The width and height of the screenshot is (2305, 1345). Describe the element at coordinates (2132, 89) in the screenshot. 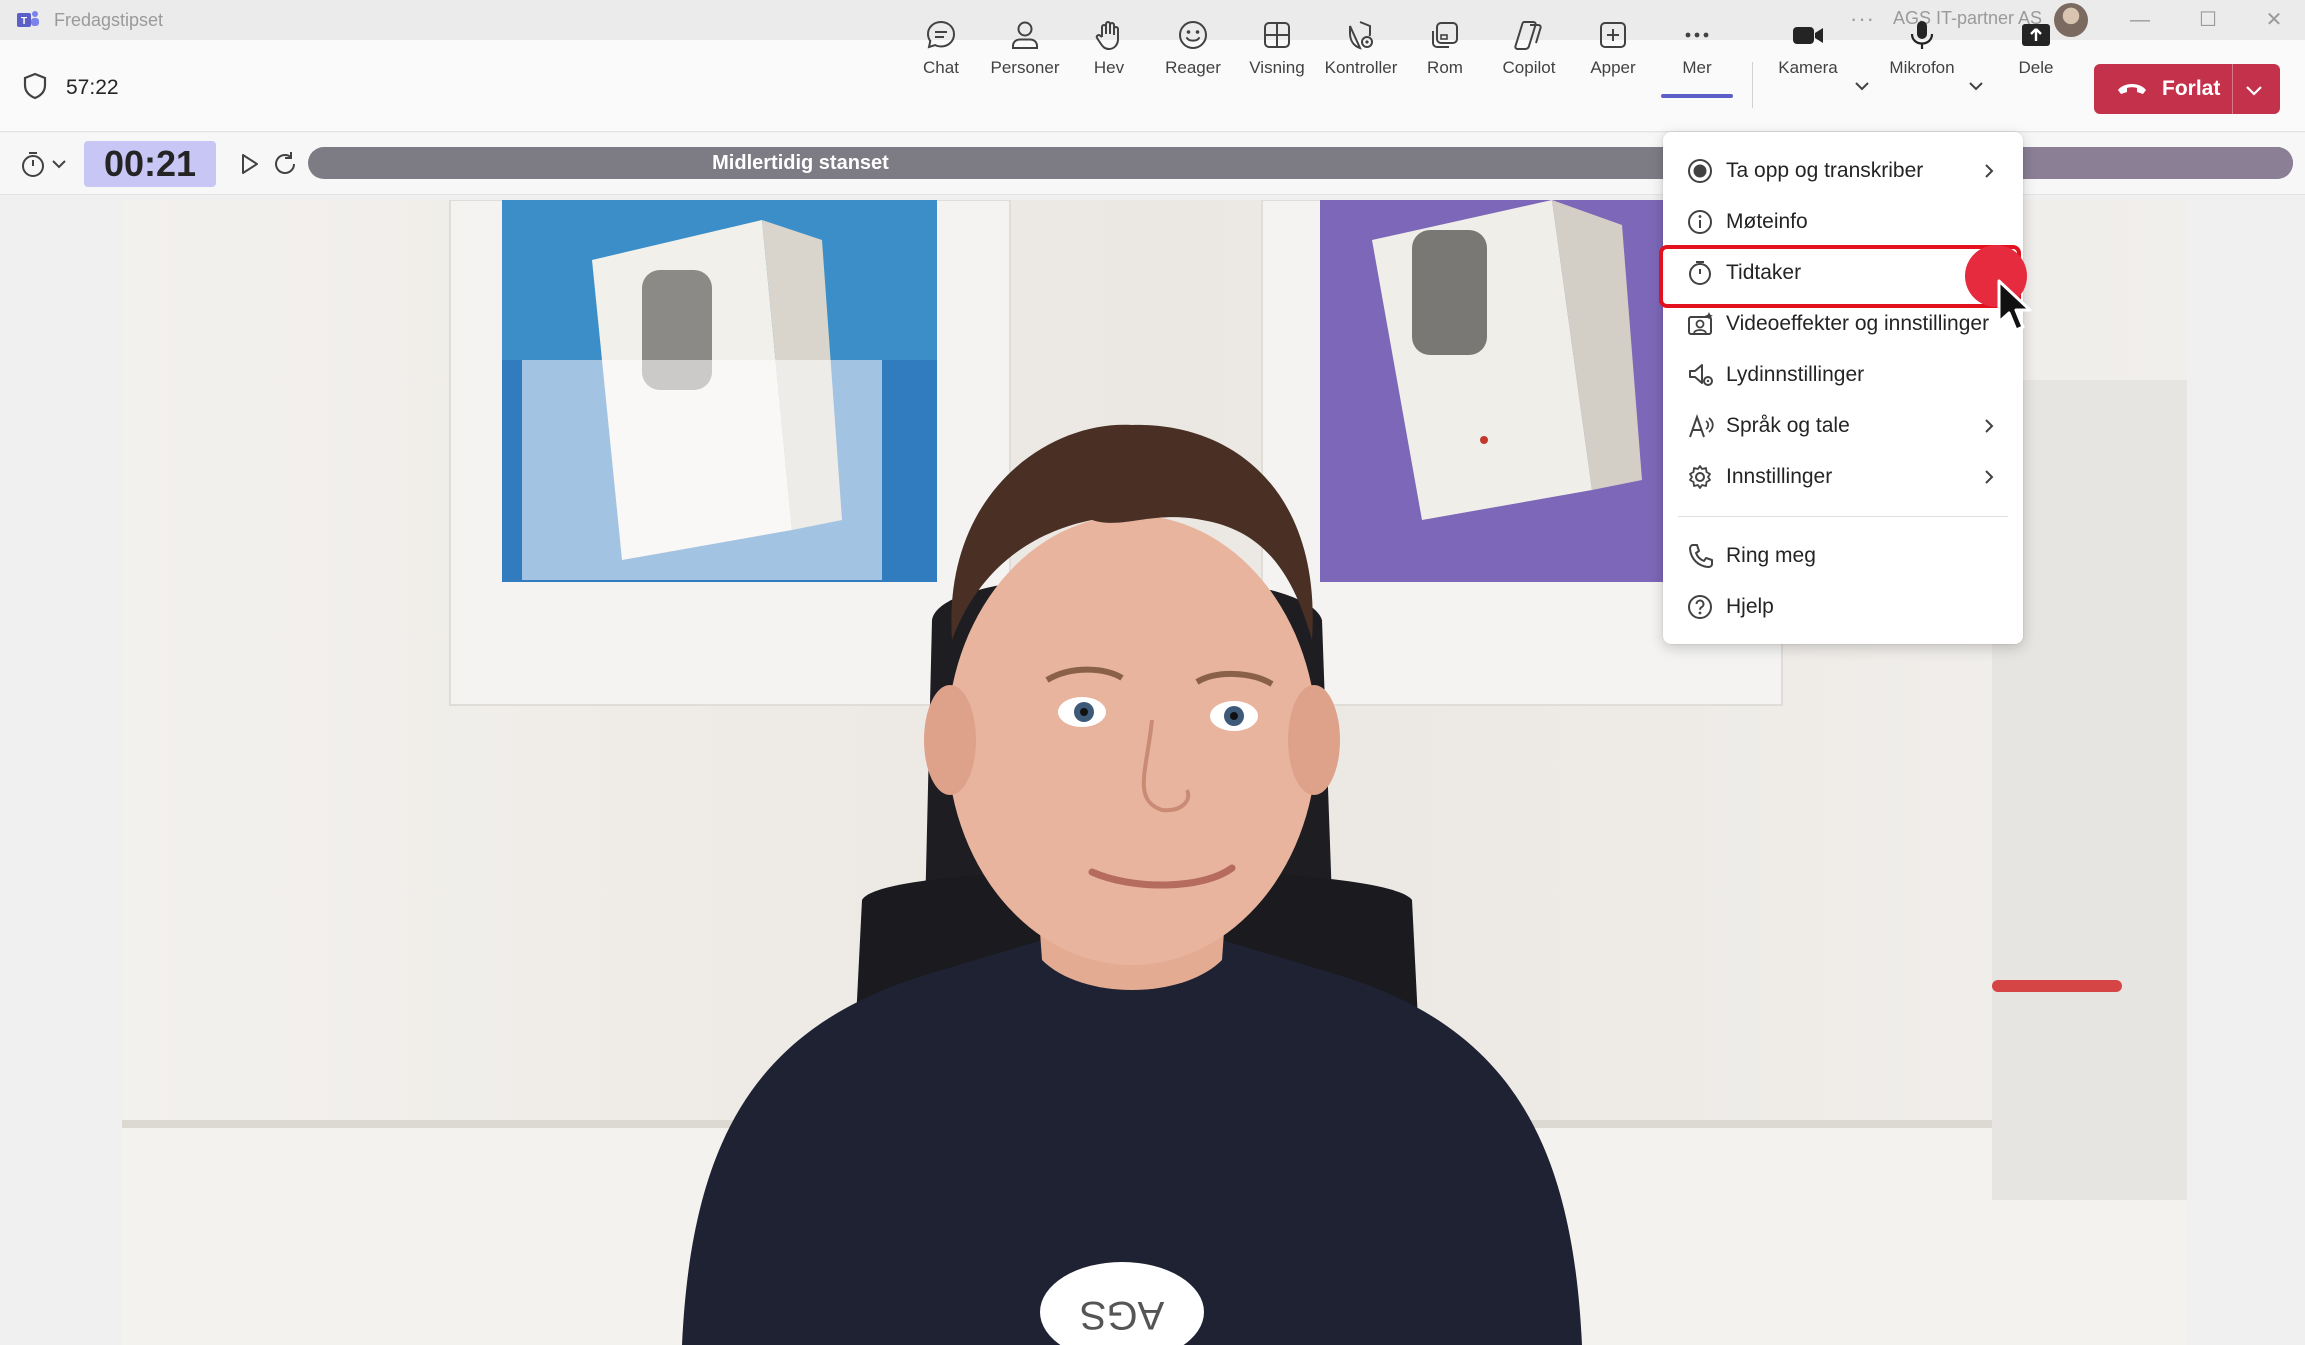

I see `hang-up-icon` at that location.